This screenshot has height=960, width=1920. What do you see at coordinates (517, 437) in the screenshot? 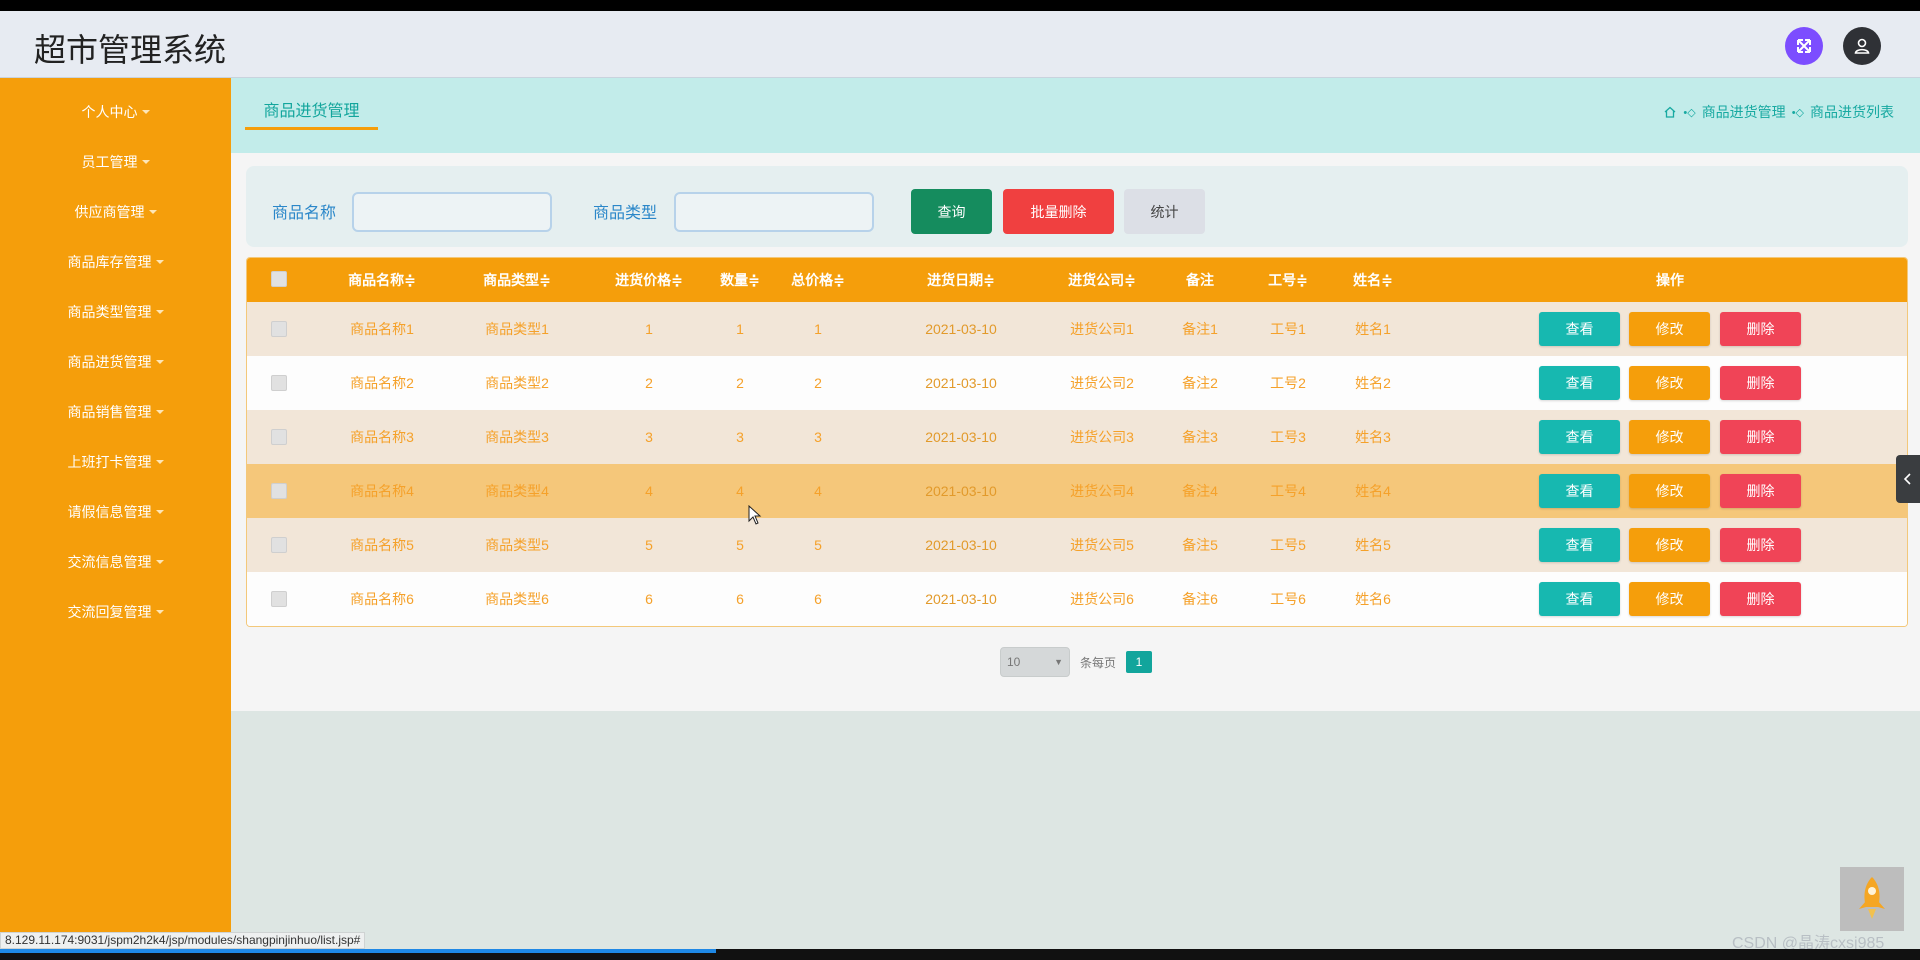
I see `cell-product-type: 商品类型3` at bounding box center [517, 437].